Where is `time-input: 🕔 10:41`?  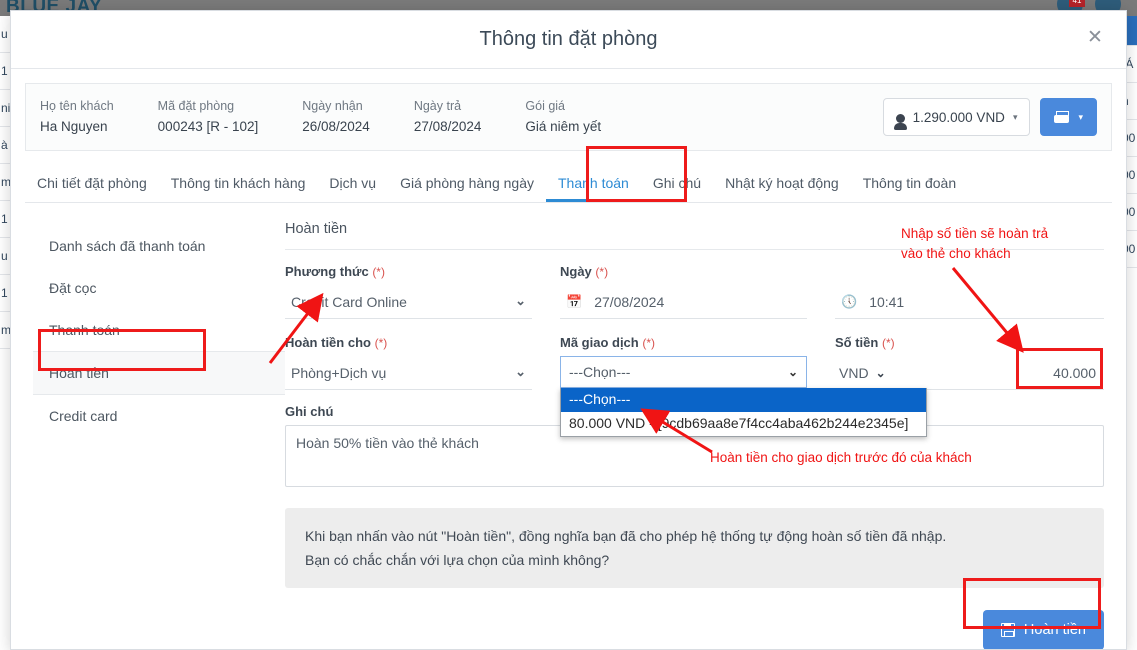 time-input: 🕔 10:41 is located at coordinates (969, 302).